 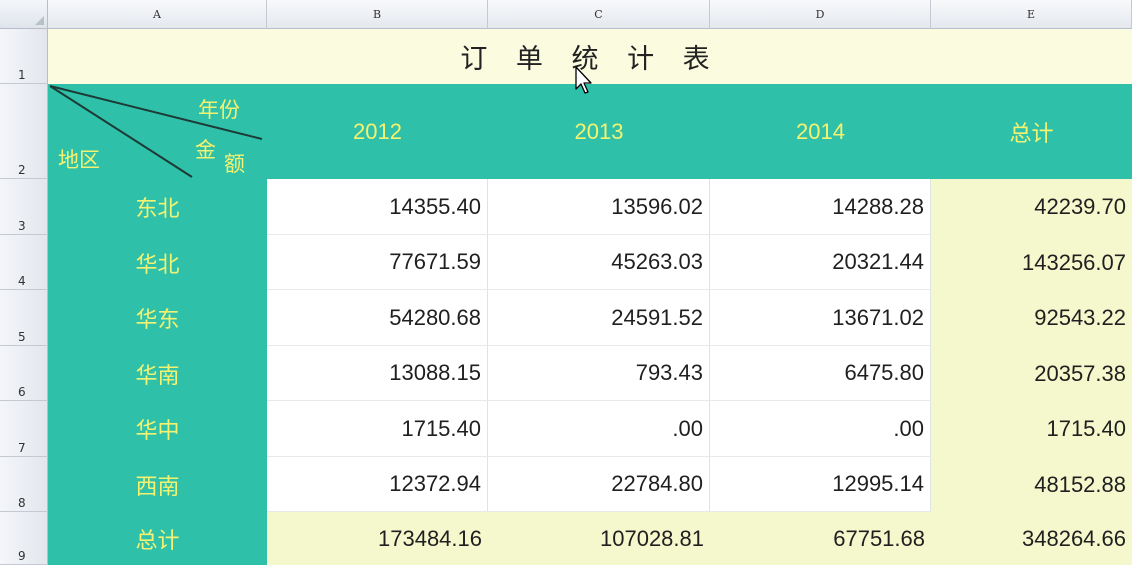 What do you see at coordinates (22, 503) in the screenshot?
I see `row-number: 8` at bounding box center [22, 503].